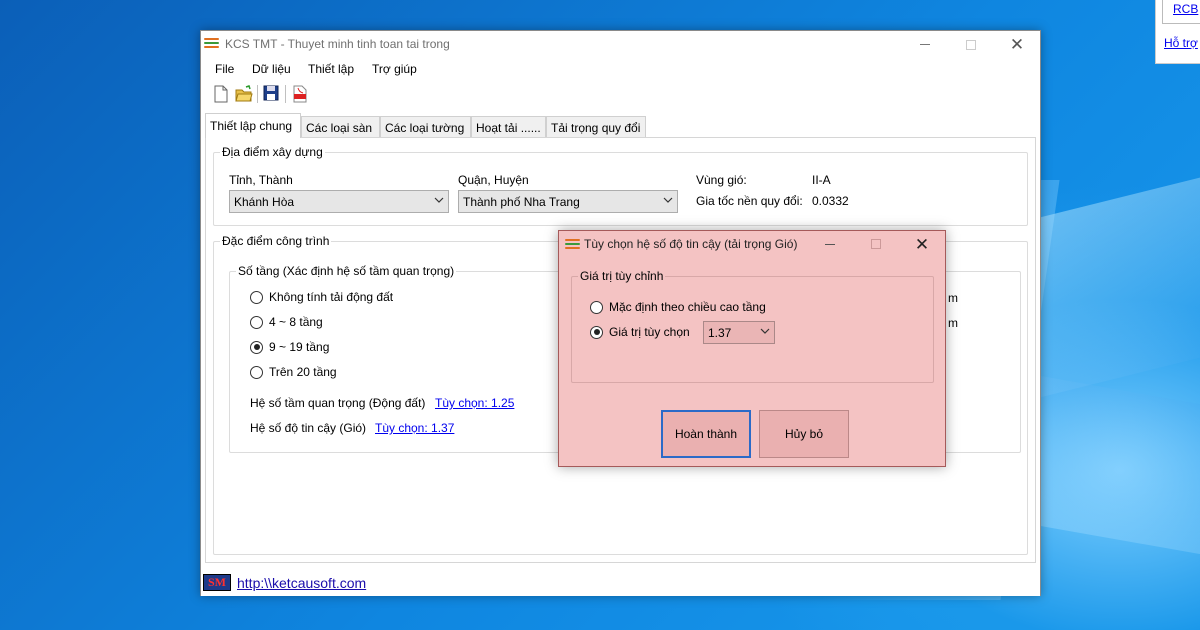 This screenshot has width=1200, height=630. Describe the element at coordinates (394, 69) in the screenshot. I see `menu-help: Trợ giúp` at that location.